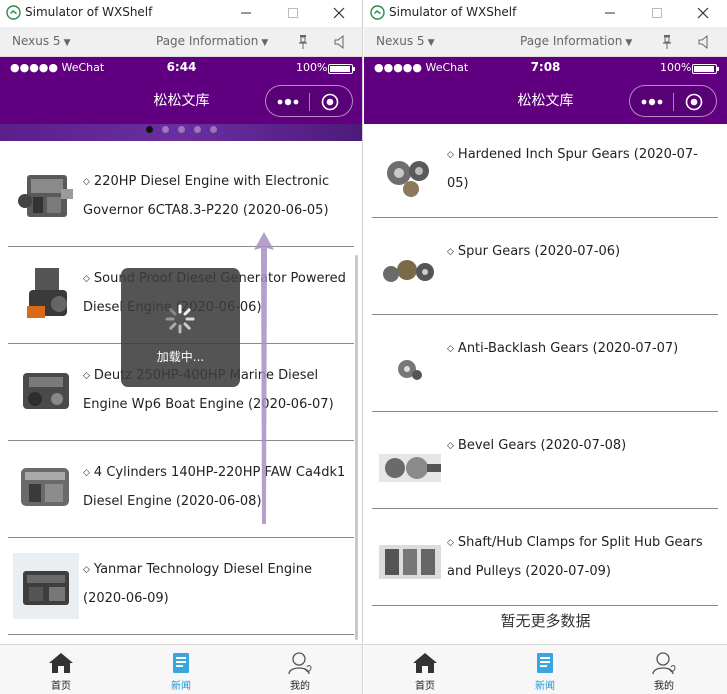  I want to click on window-title: Simulator of WXShelf, so click(89, 12).